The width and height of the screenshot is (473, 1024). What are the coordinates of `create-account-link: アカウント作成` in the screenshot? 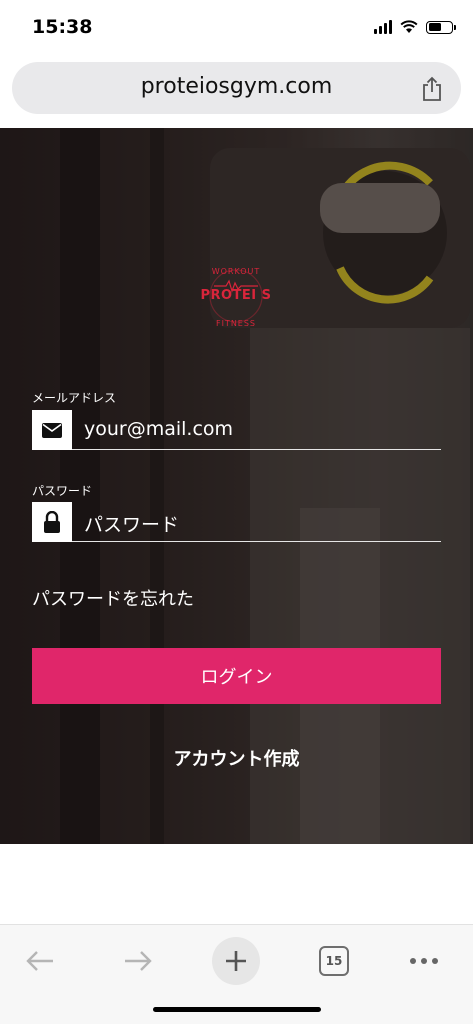 It's located at (236, 758).